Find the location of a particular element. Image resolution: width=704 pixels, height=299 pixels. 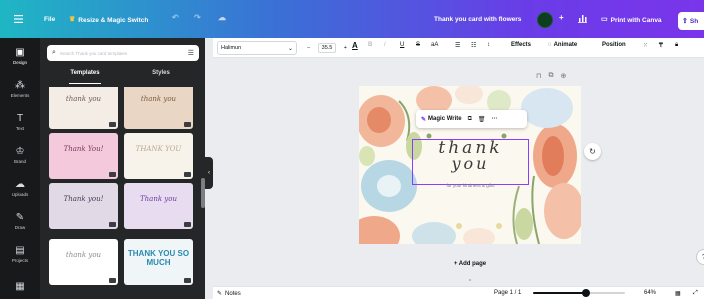

tab-templates: Templates is located at coordinates (85, 77).